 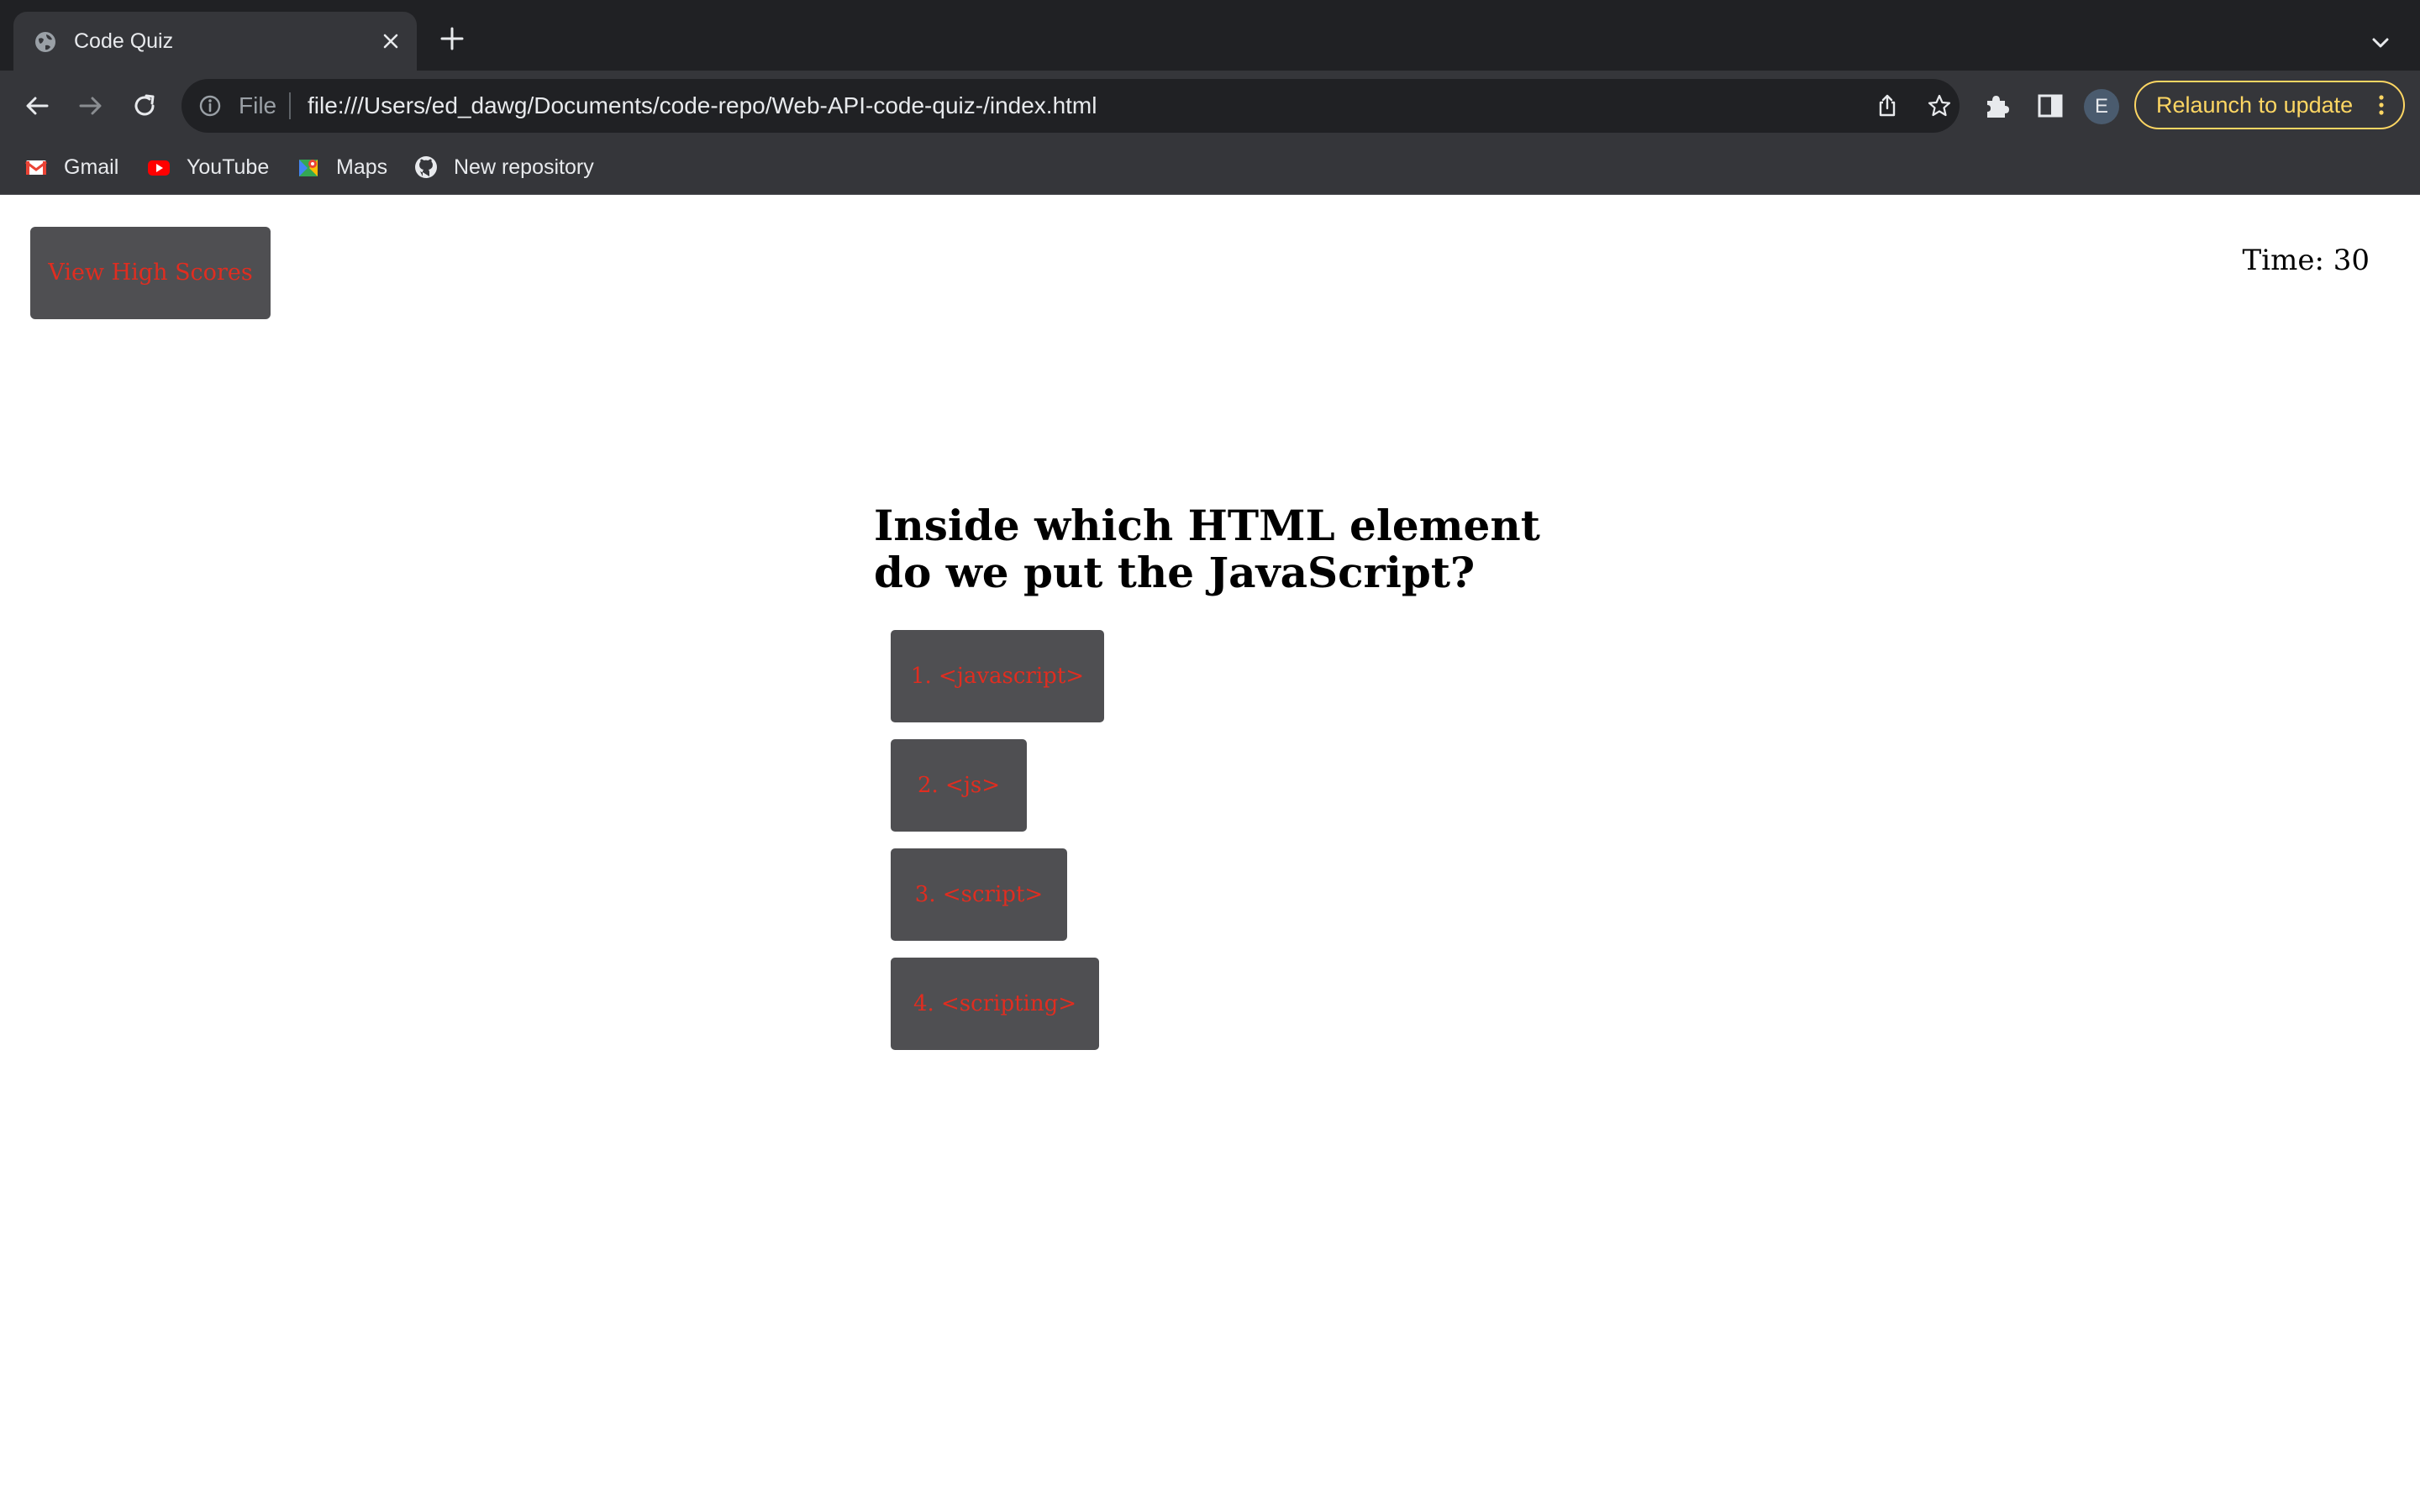 What do you see at coordinates (92, 167) in the screenshot?
I see `bookmark-label: Gmail` at bounding box center [92, 167].